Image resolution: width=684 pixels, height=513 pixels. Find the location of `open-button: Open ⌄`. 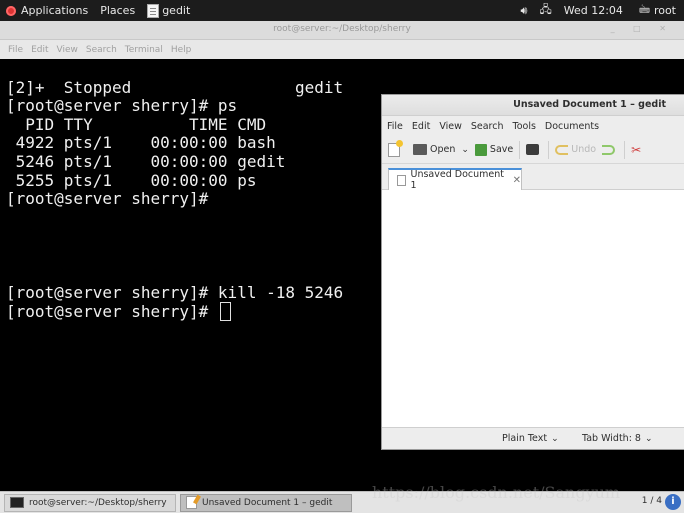

open-button: Open ⌄ is located at coordinates (441, 149).